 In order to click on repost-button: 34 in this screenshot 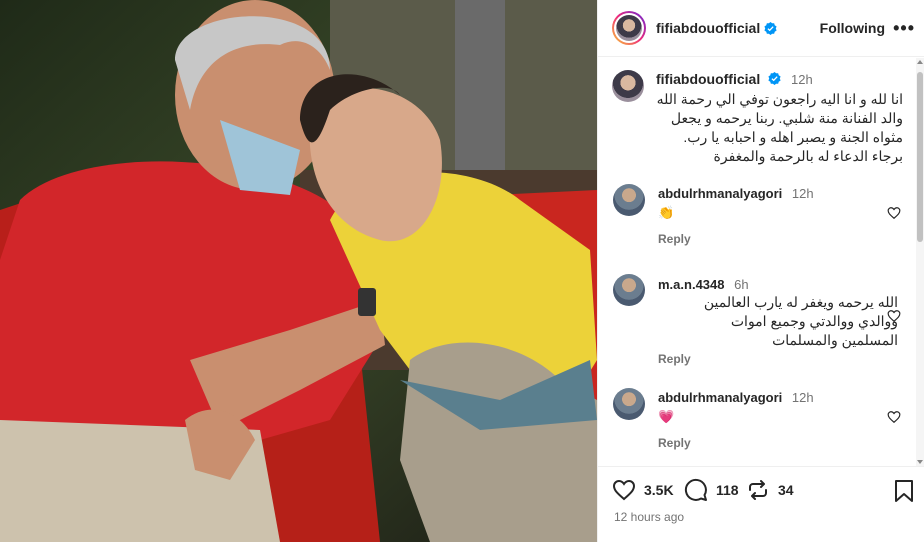, I will do `click(770, 490)`.